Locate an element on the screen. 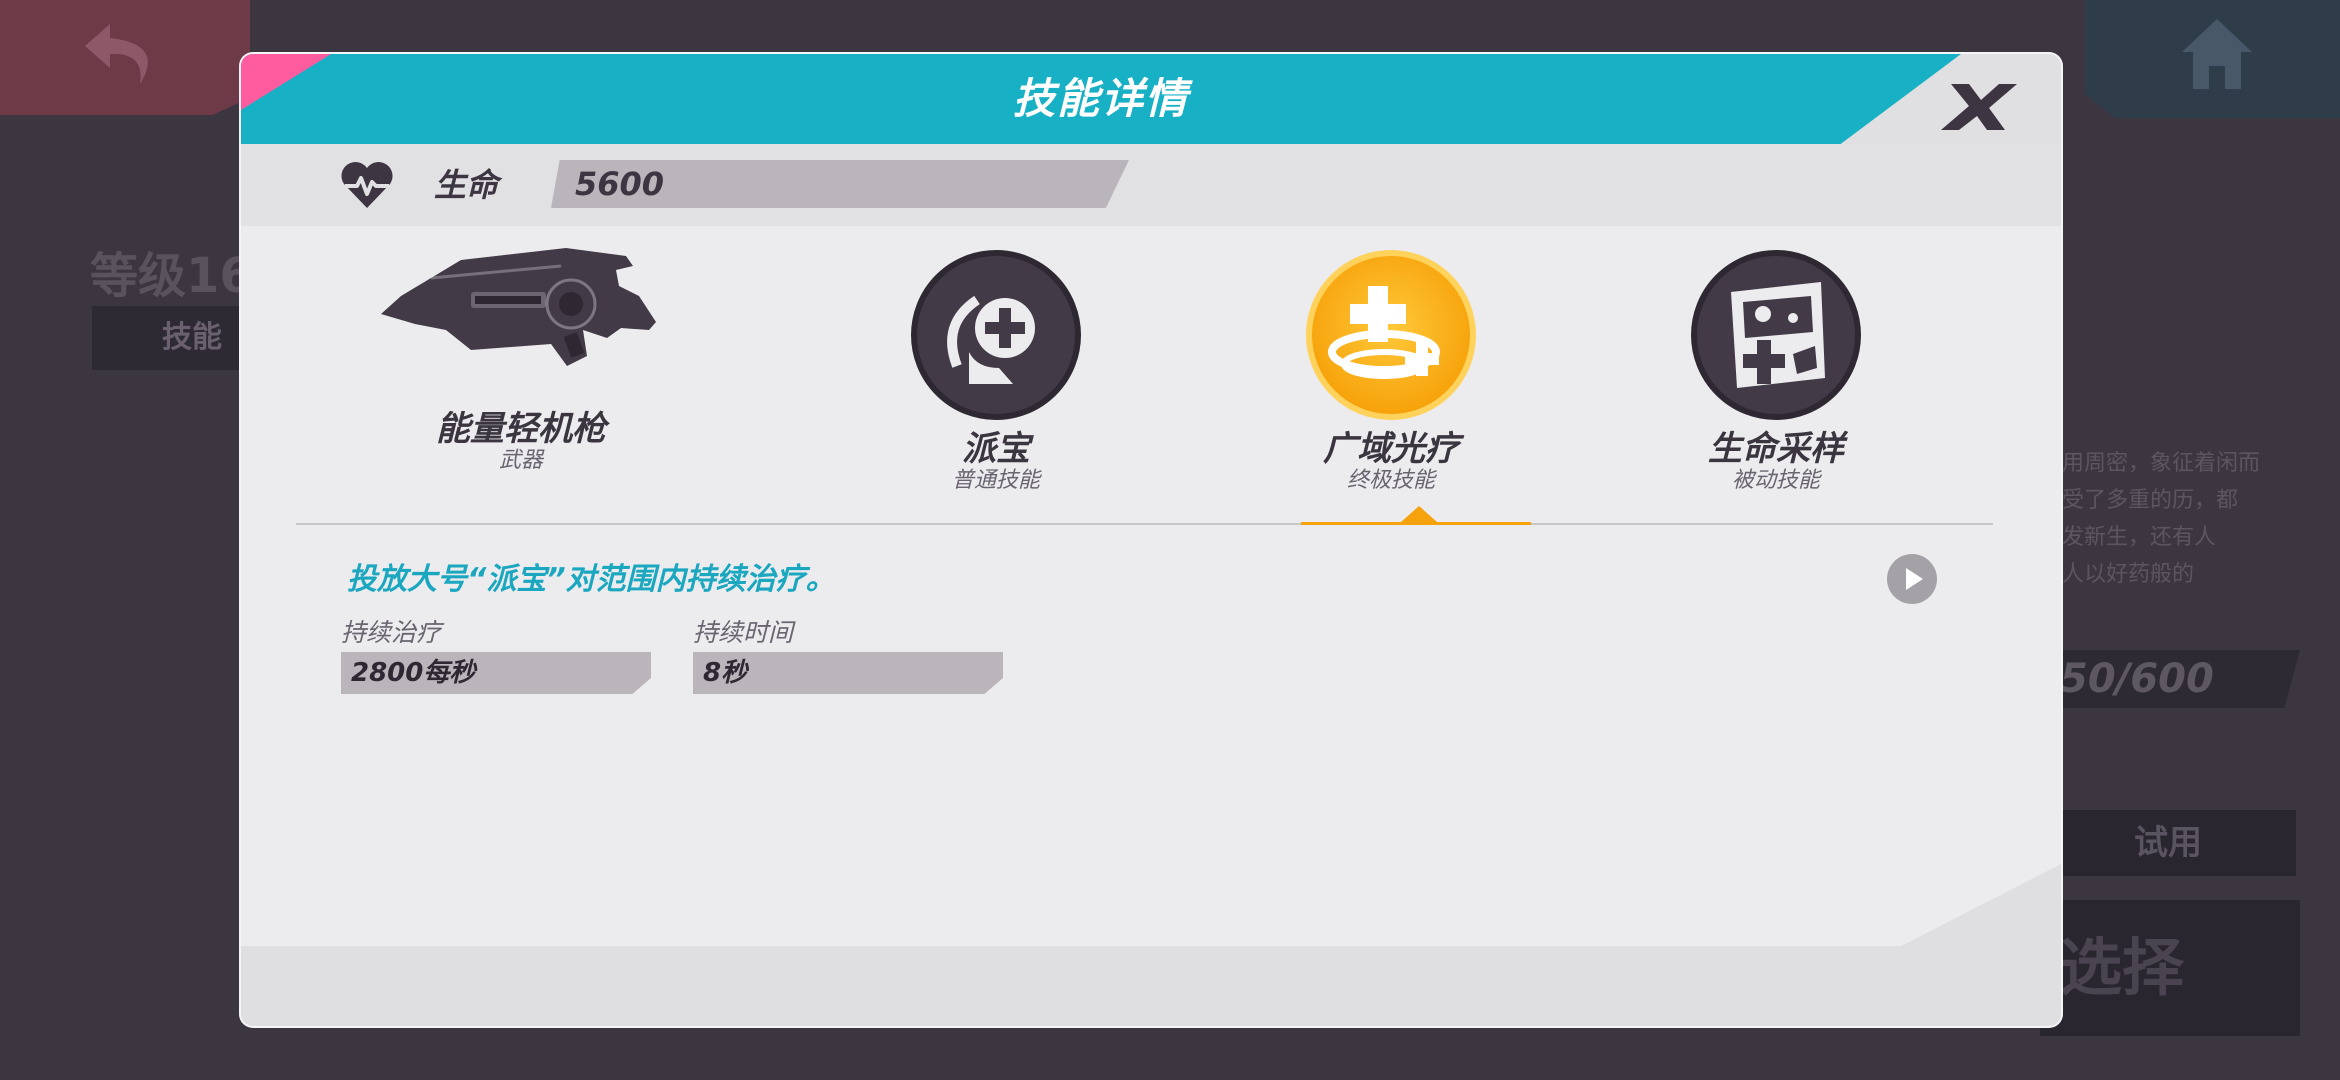 Image resolution: width=2340 pixels, height=1080 pixels. home-icon is located at coordinates (2217, 54).